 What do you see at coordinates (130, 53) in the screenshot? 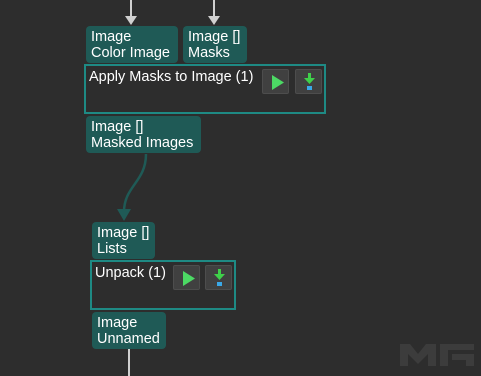
I see `port-name-label: Color Image` at bounding box center [130, 53].